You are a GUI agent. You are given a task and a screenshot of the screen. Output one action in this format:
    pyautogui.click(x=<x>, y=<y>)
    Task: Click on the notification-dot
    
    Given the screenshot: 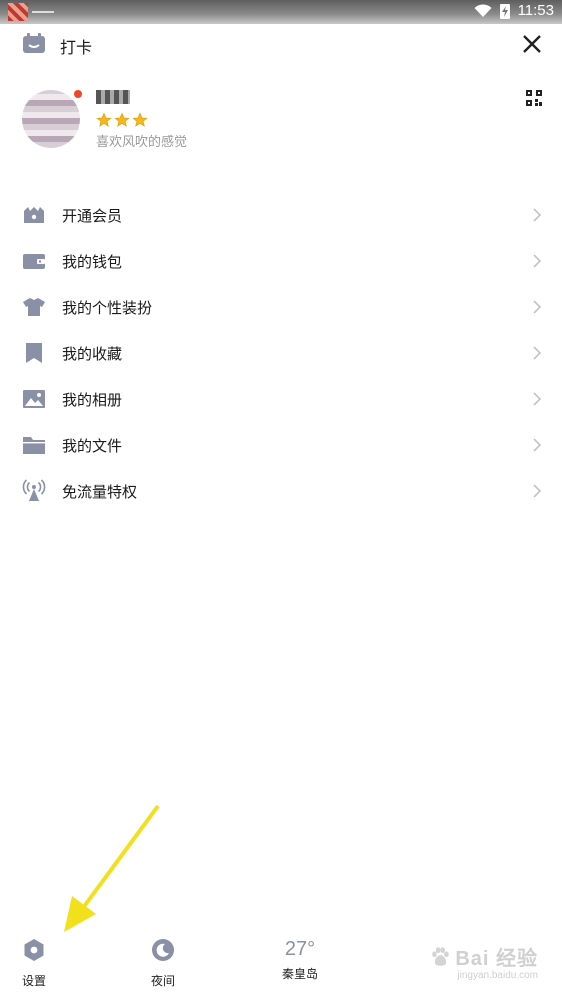 What is the action you would take?
    pyautogui.click(x=78, y=94)
    